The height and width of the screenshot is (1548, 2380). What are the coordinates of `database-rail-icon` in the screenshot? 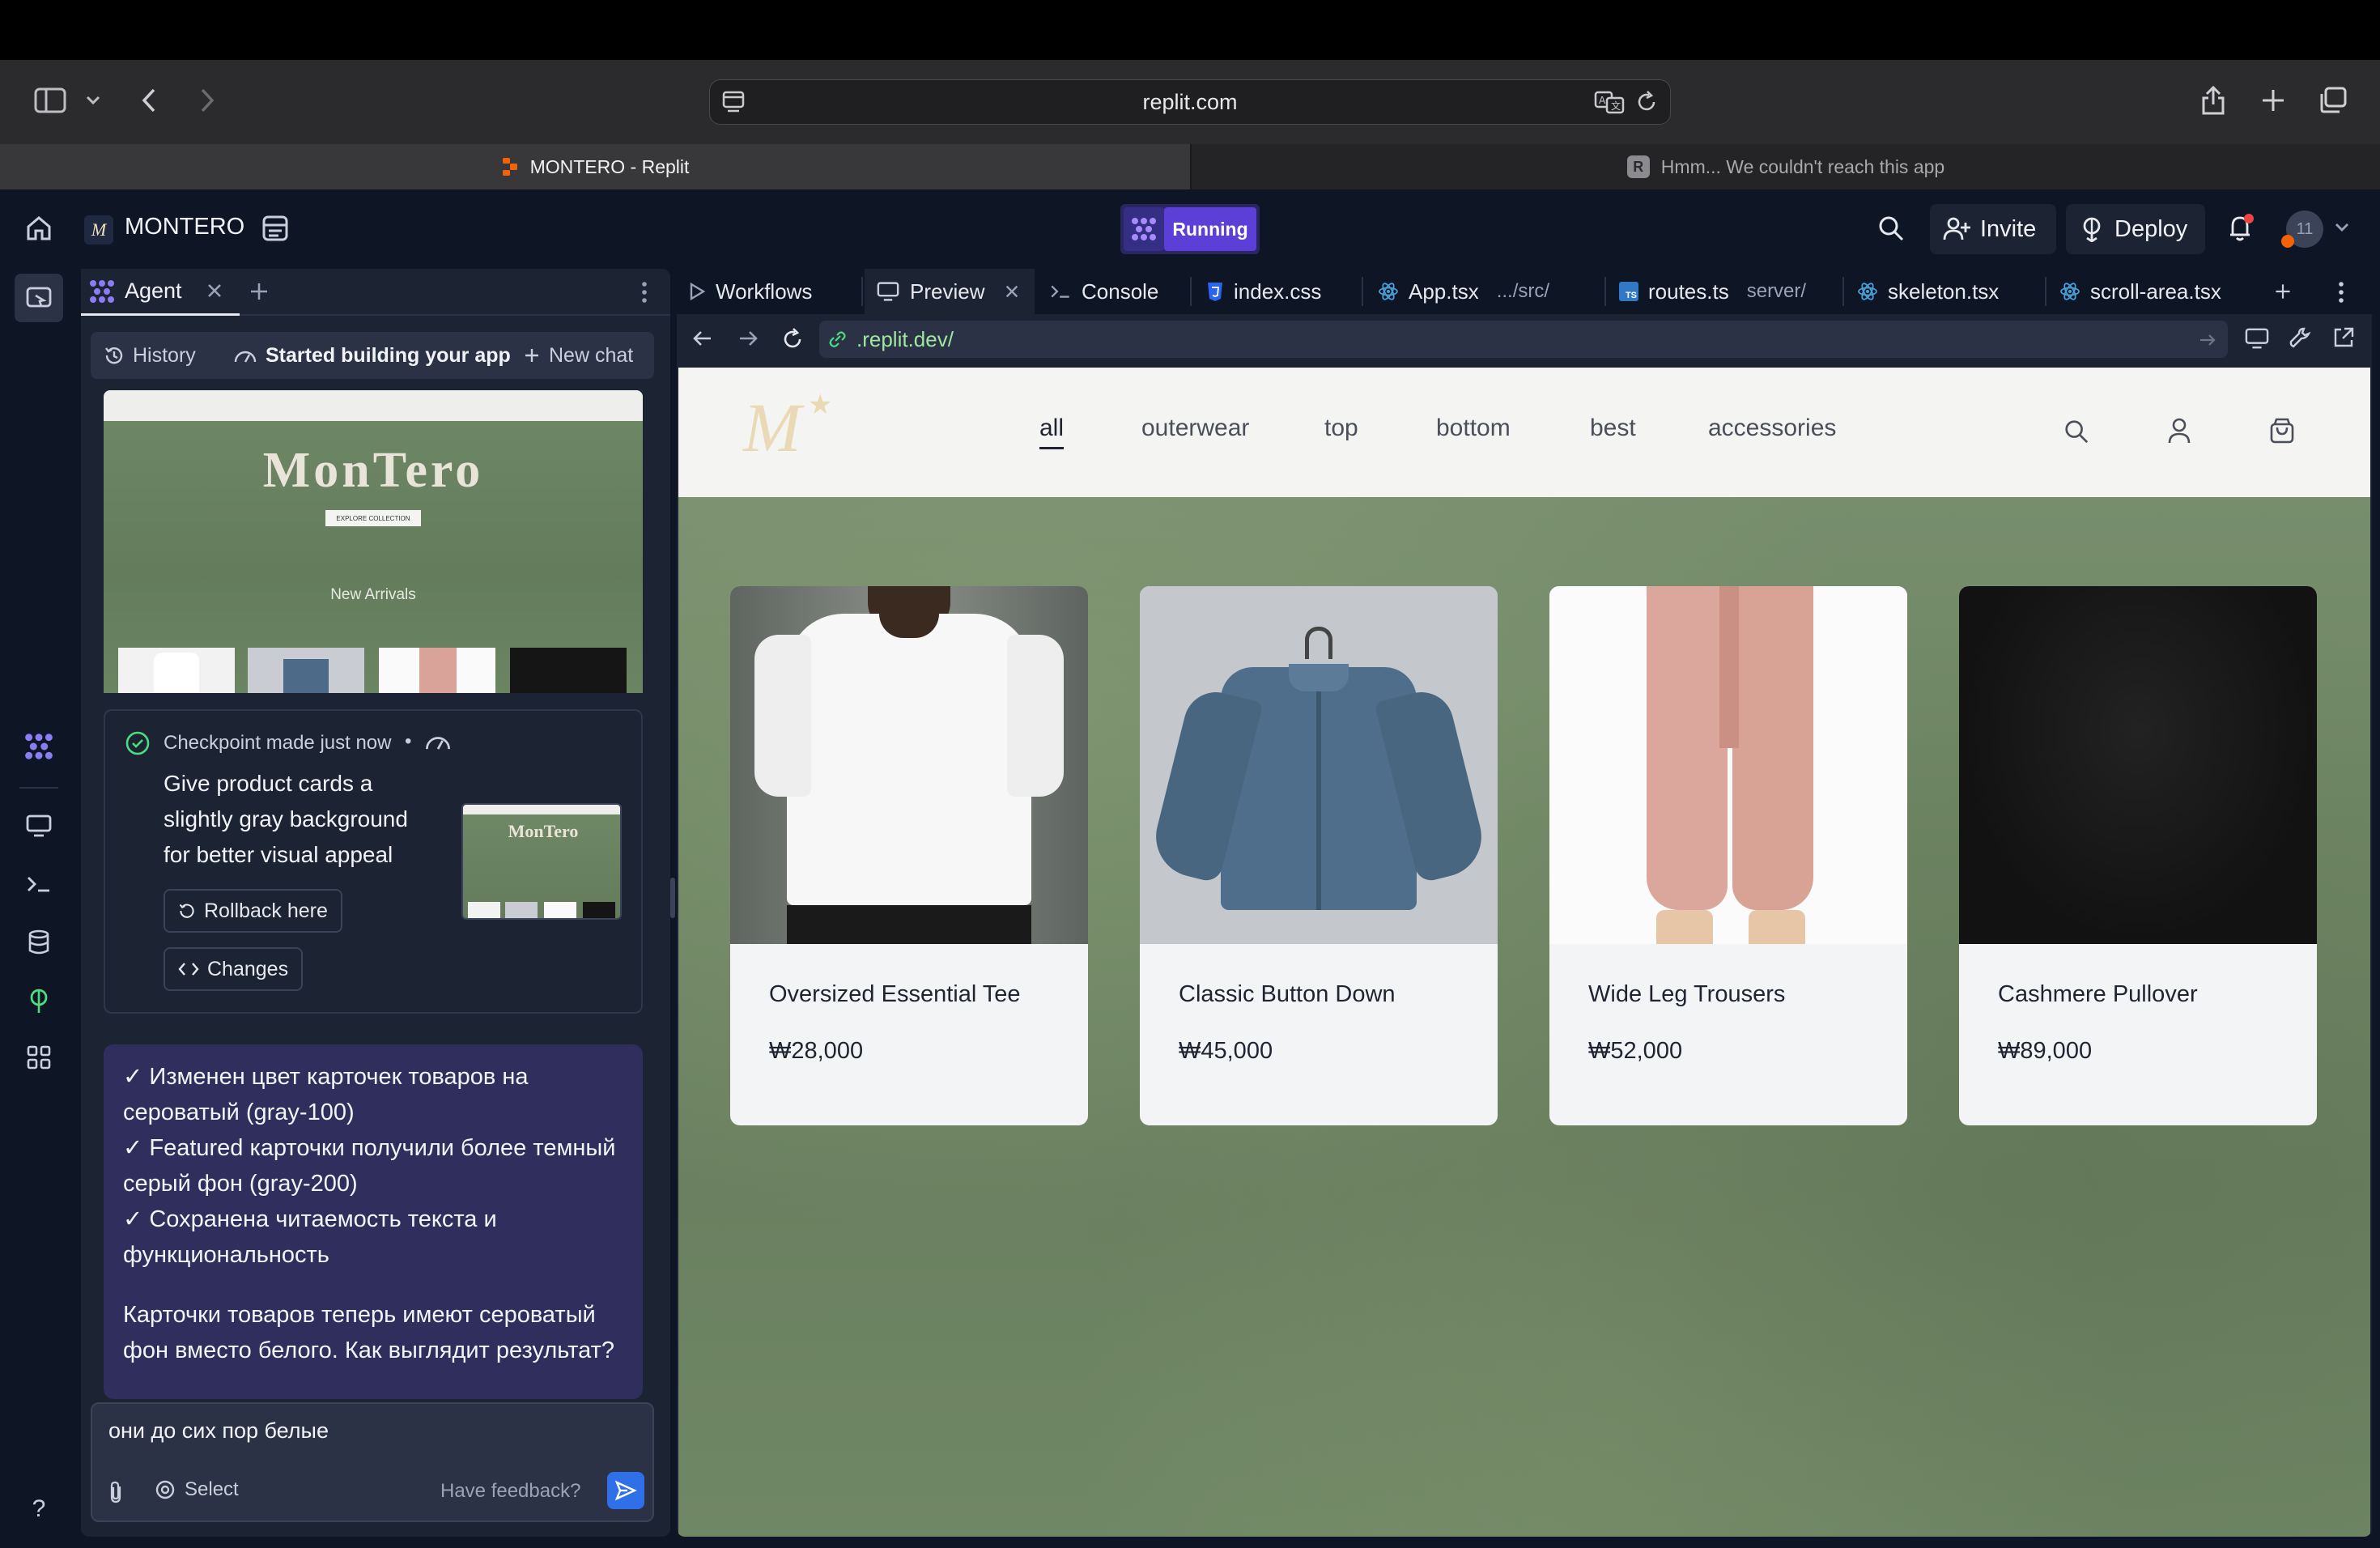 It's located at (38, 942).